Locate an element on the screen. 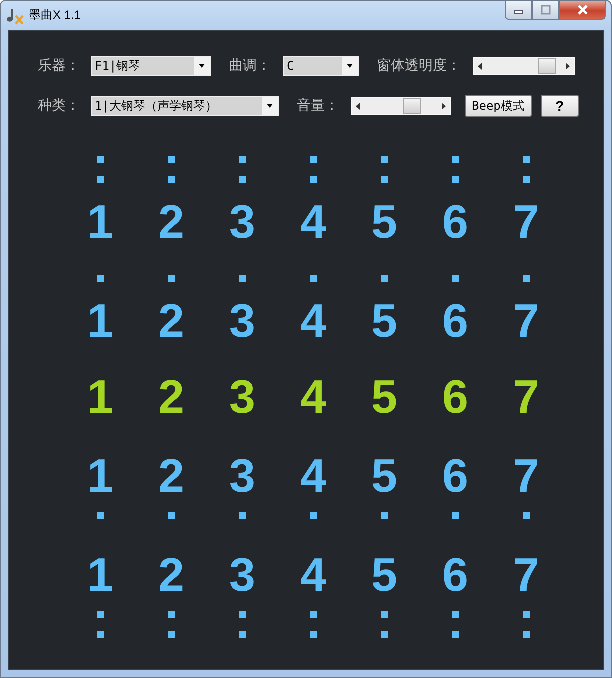 The width and height of the screenshot is (612, 678). window-title: 墨曲X 1.1 is located at coordinates (55, 15).